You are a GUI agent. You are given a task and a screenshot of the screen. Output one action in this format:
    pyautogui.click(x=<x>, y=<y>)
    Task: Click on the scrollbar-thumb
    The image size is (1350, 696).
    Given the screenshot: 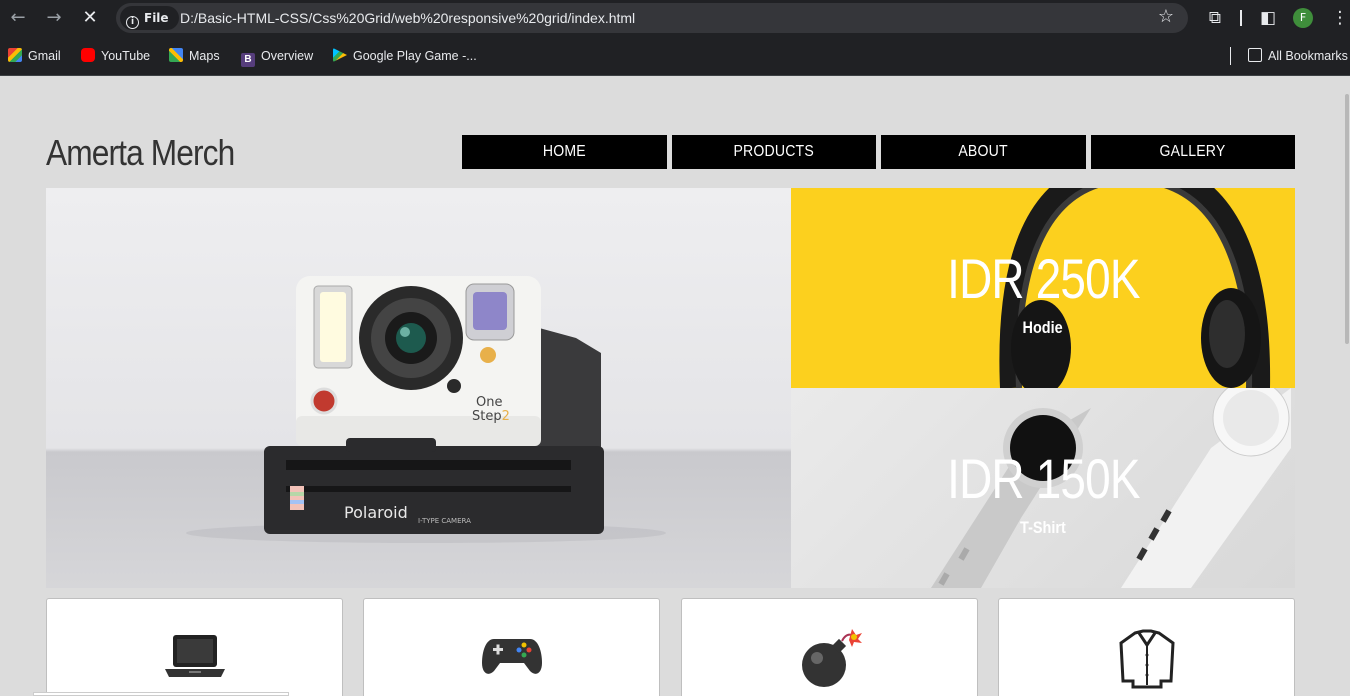 What is the action you would take?
    pyautogui.click(x=1347, y=219)
    